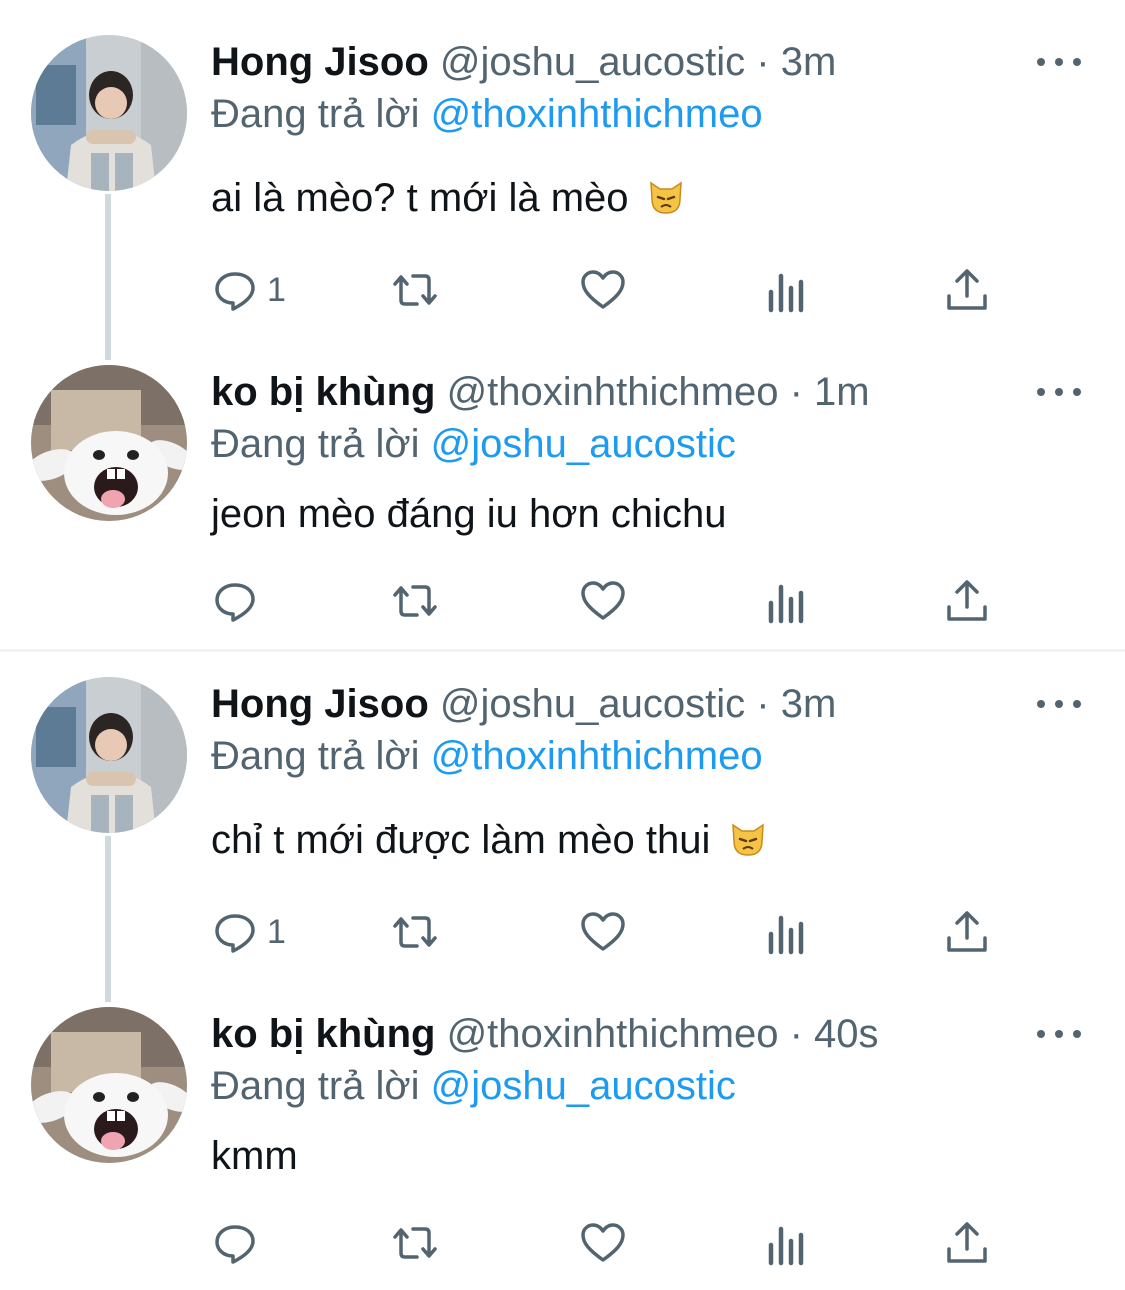 This screenshot has height=1290, width=1125. I want to click on tweet-text: kmm, so click(254, 1156).